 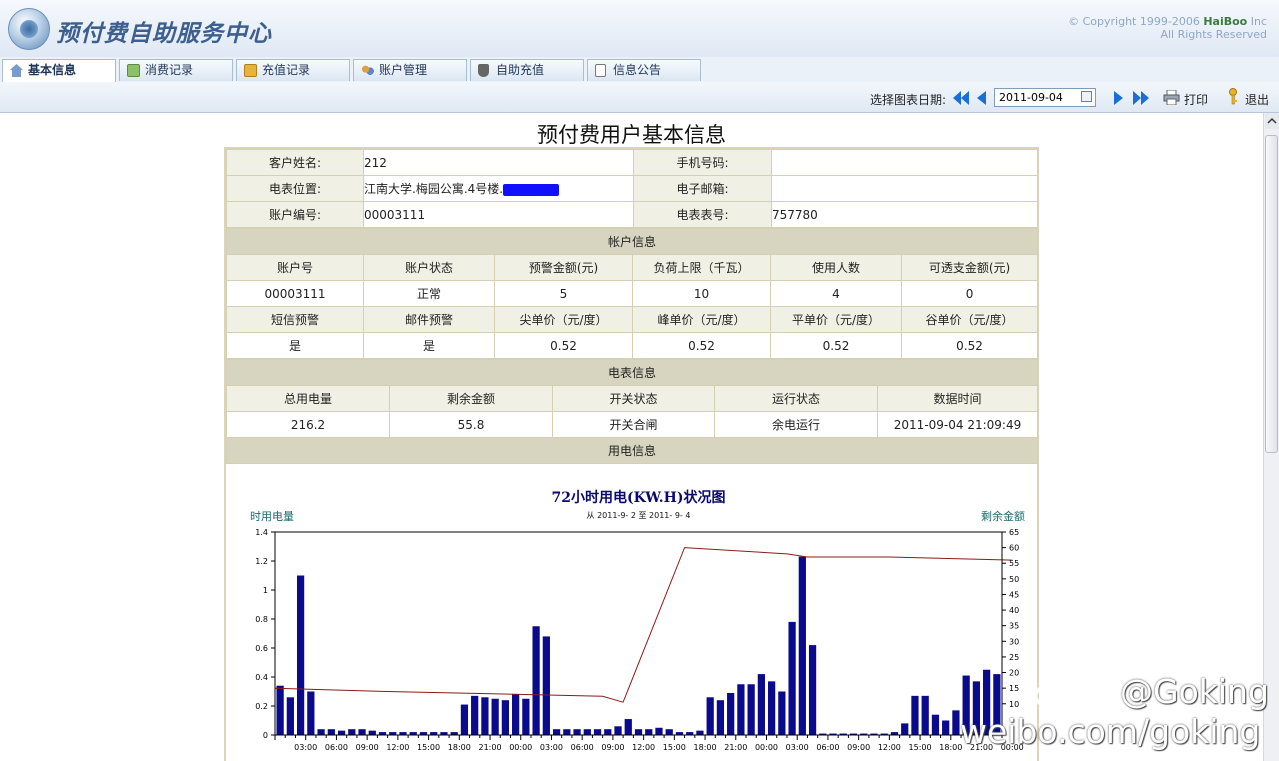 What do you see at coordinates (471, 398) in the screenshot?
I see `meter-header: 剩余金额` at bounding box center [471, 398].